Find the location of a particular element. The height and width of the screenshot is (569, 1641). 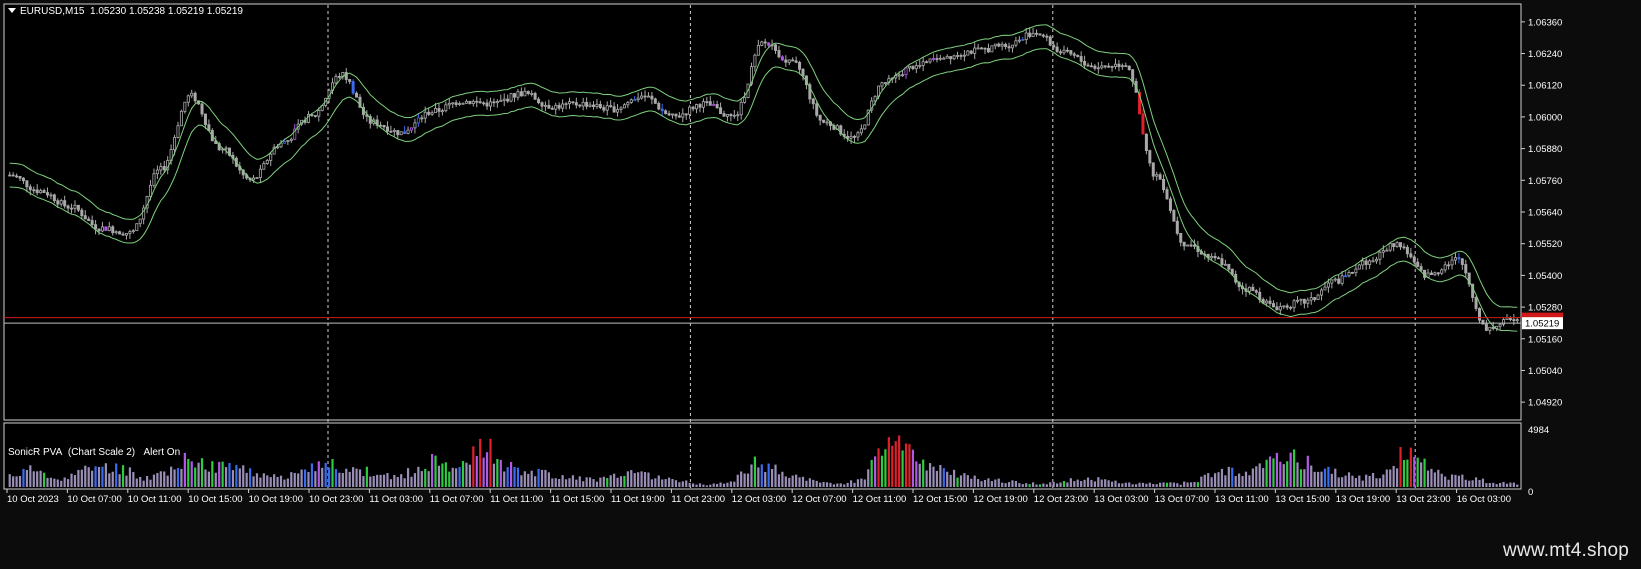

price-tick-label: 1.06240 is located at coordinates (1545, 54).